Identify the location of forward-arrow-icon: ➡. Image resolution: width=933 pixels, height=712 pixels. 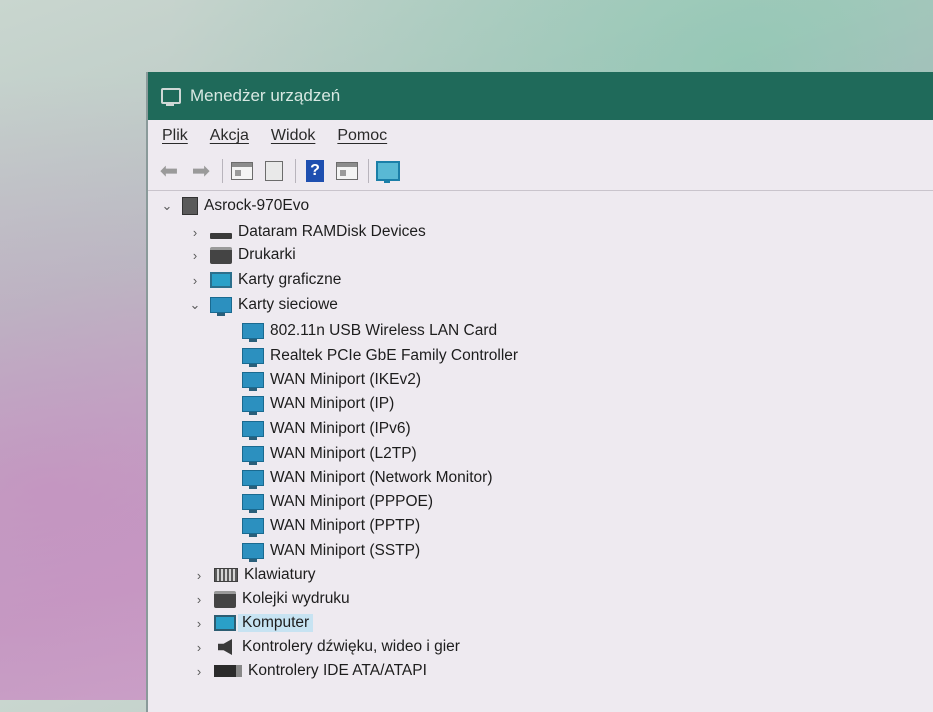
(201, 170).